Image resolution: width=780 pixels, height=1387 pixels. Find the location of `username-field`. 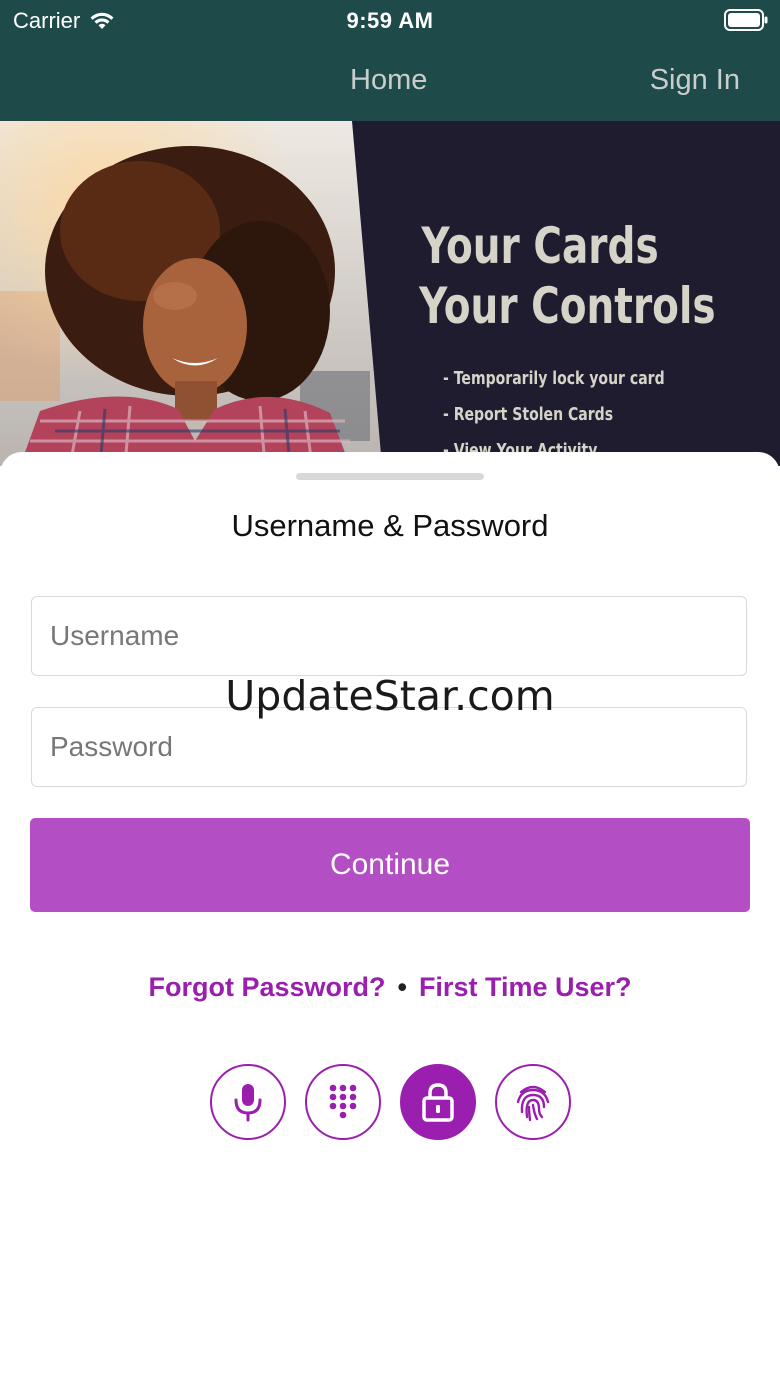

username-field is located at coordinates (389, 636).